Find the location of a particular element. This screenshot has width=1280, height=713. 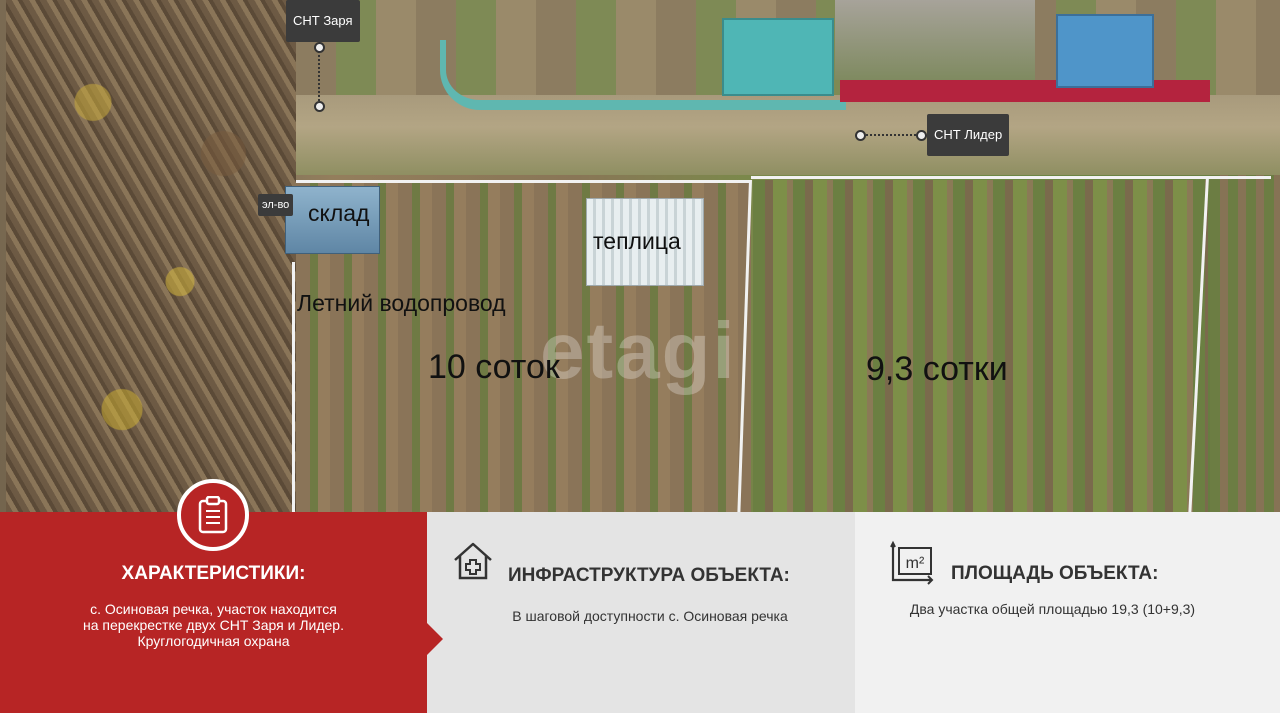

teal-house is located at coordinates (778, 57).